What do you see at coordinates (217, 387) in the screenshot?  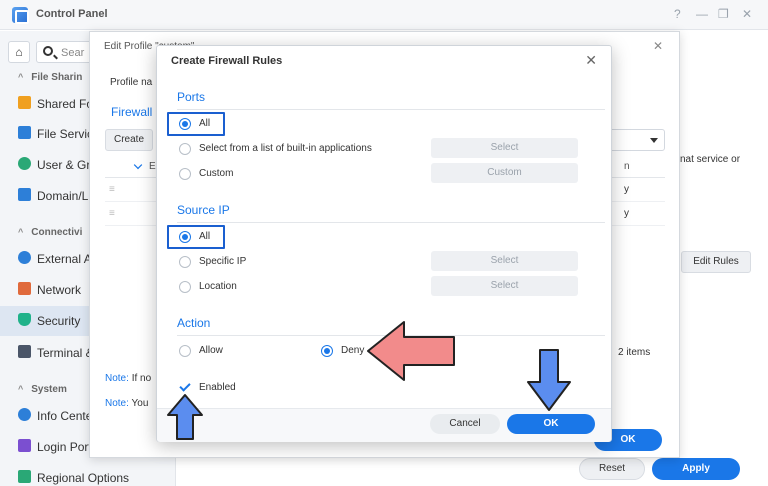 I see `enabled-label: Enabled` at bounding box center [217, 387].